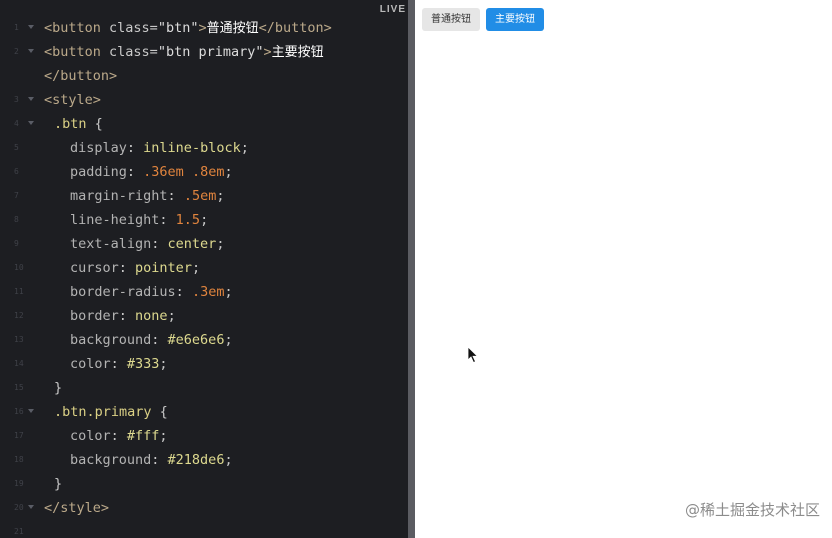  I want to click on line-number: 21, so click(19, 531).